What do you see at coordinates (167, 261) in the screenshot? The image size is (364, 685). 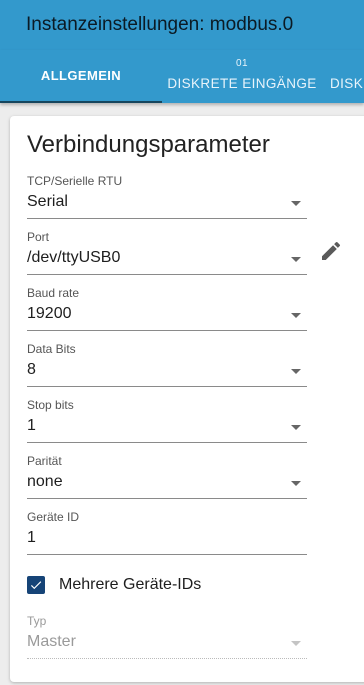 I see `field-value: /dev/ttyUSB0` at bounding box center [167, 261].